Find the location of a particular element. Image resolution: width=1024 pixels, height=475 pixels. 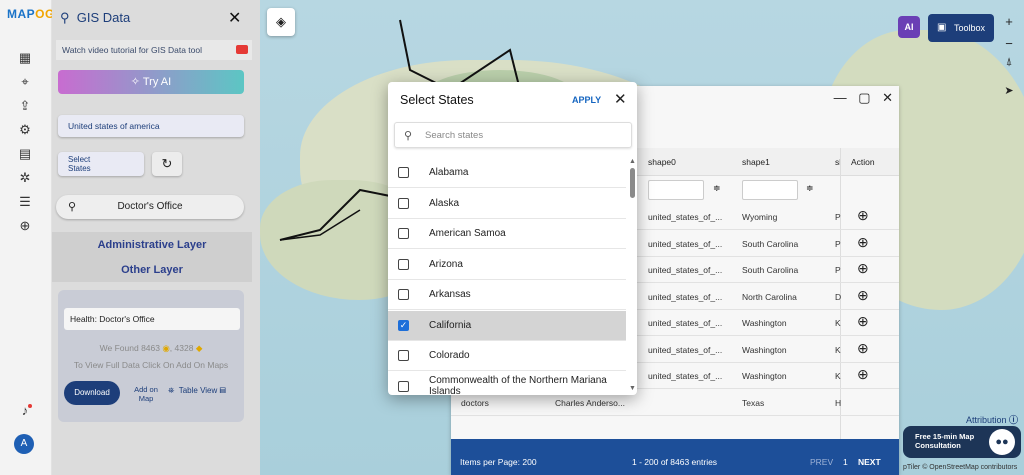

entries-range: 1 - 200 of 8463 entries is located at coordinates (675, 462).